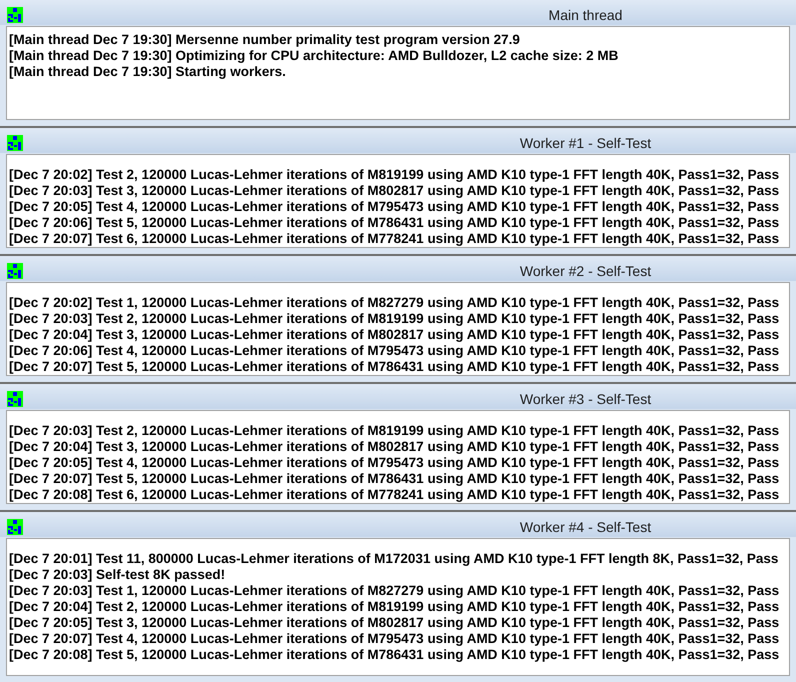 This screenshot has height=682, width=796. Describe the element at coordinates (585, 527) in the screenshot. I see `window-title: Worker #4 - Self-Test` at that location.